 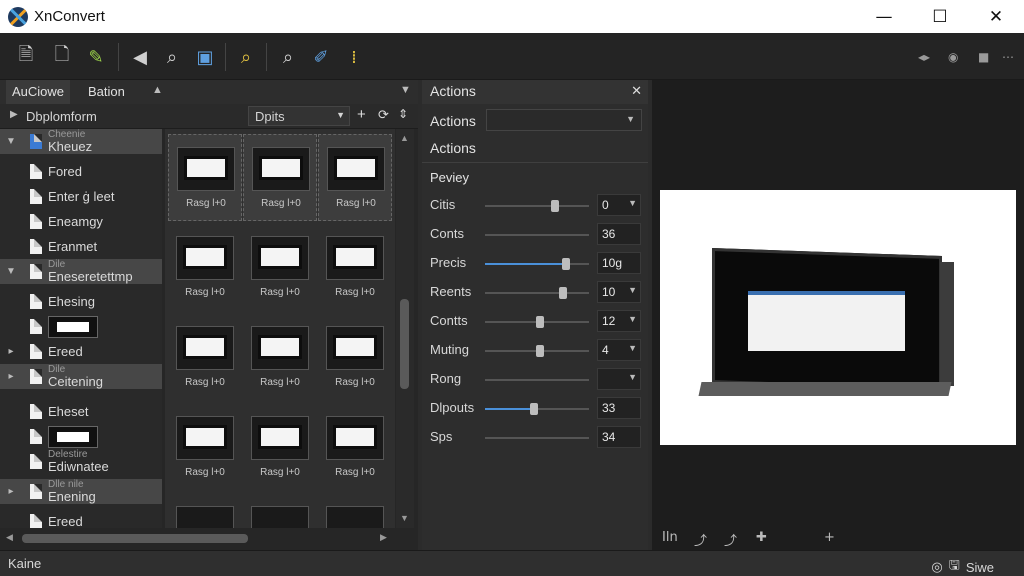 What do you see at coordinates (321, 57) in the screenshot?
I see `edit-pen-icon: ✐` at bounding box center [321, 57].